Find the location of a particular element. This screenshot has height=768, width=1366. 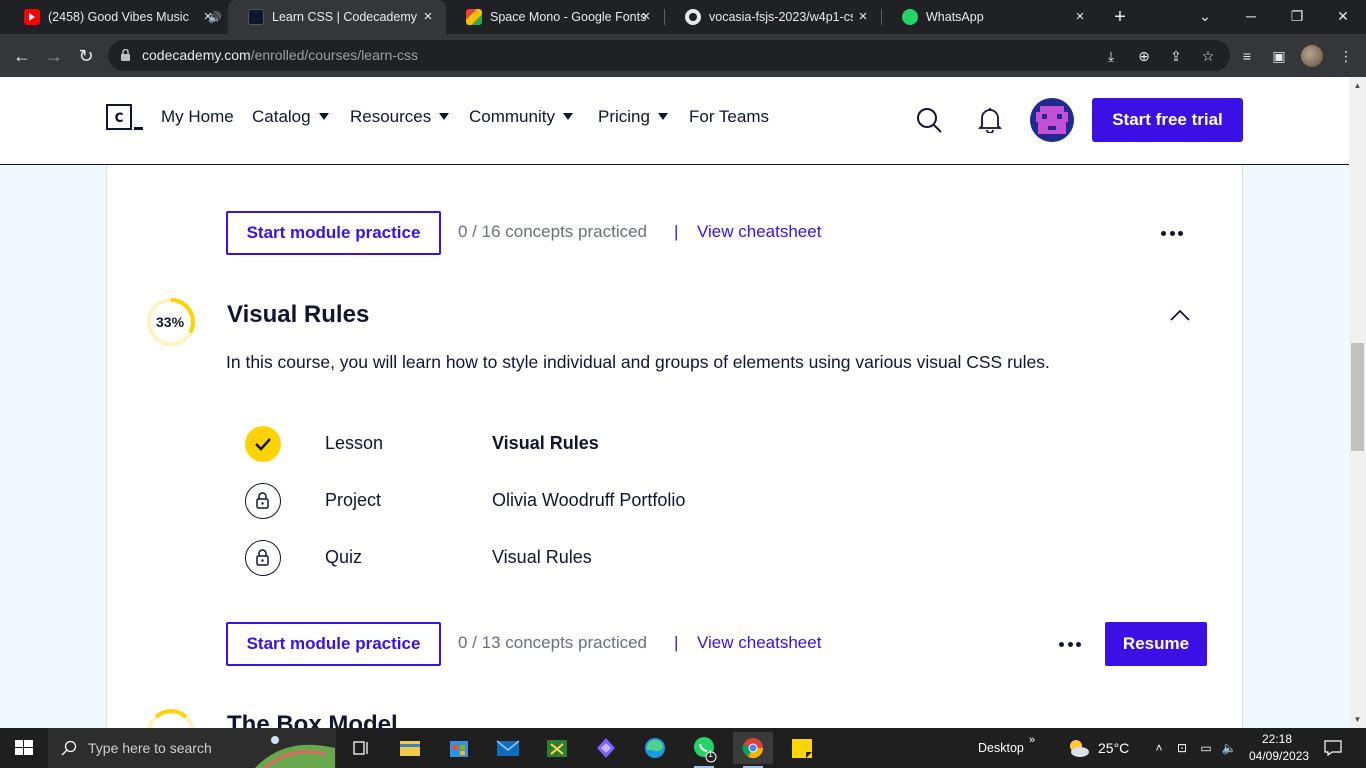

task-view-icon is located at coordinates (361, 748).